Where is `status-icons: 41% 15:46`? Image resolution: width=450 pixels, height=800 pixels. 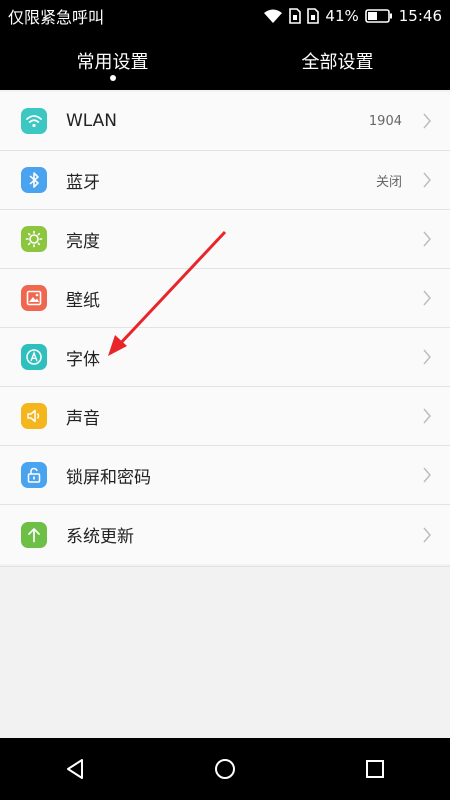
status-icons: 41% 15:46 is located at coordinates (352, 16).